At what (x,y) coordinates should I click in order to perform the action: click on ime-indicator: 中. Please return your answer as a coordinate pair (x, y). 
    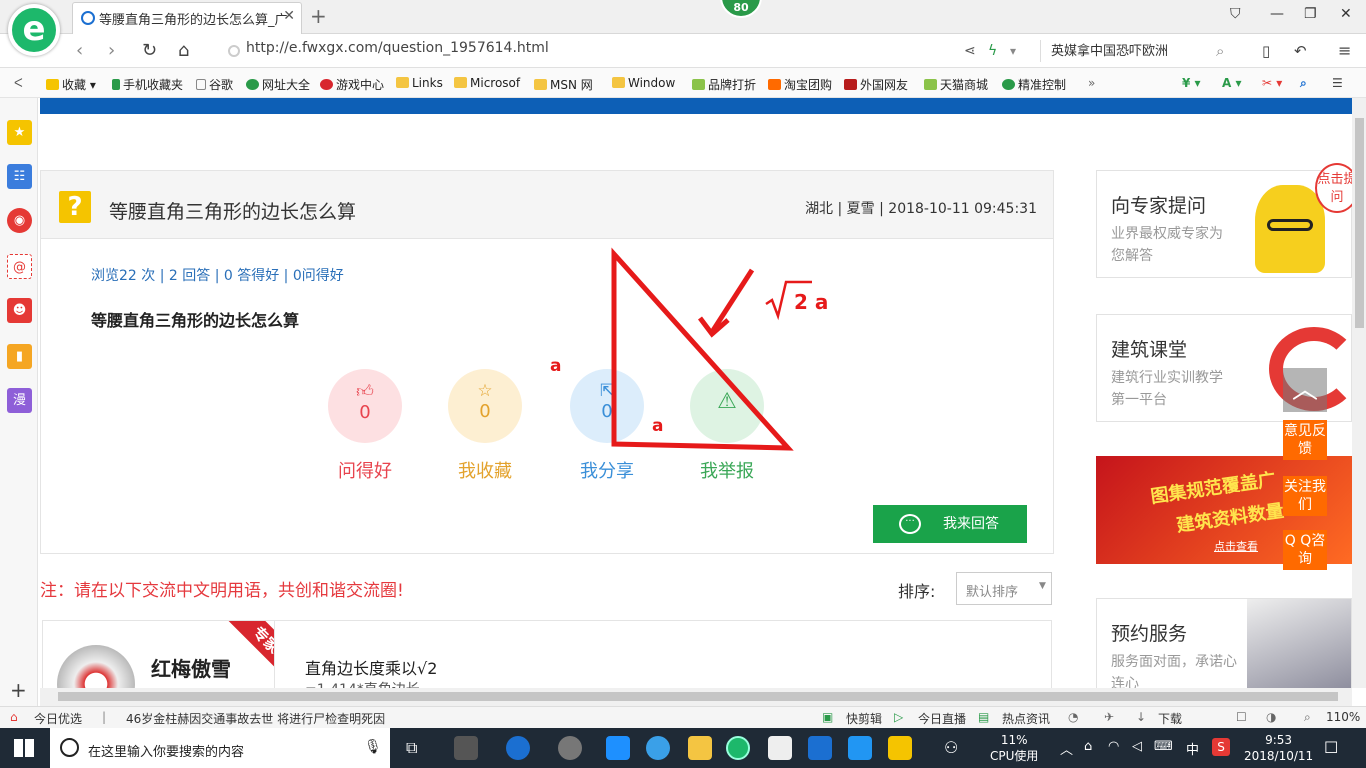
    Looking at the image, I should click on (1192, 748).